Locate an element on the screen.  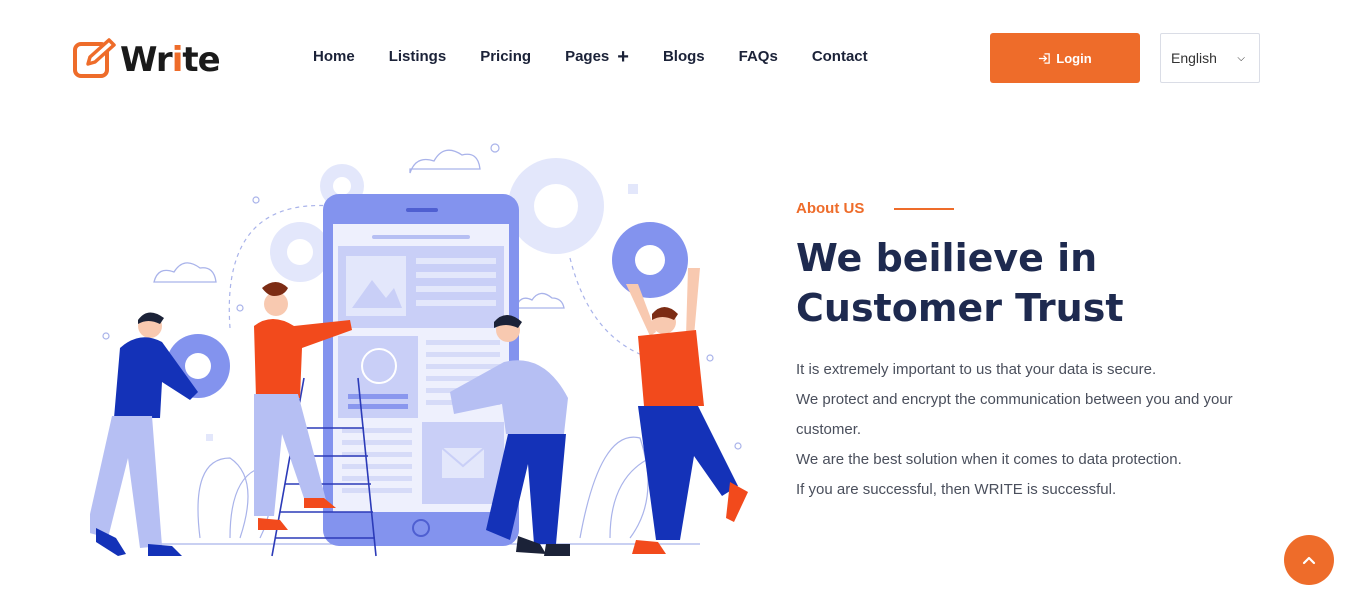
nav-item-blogs: Blogs is located at coordinates (684, 56).